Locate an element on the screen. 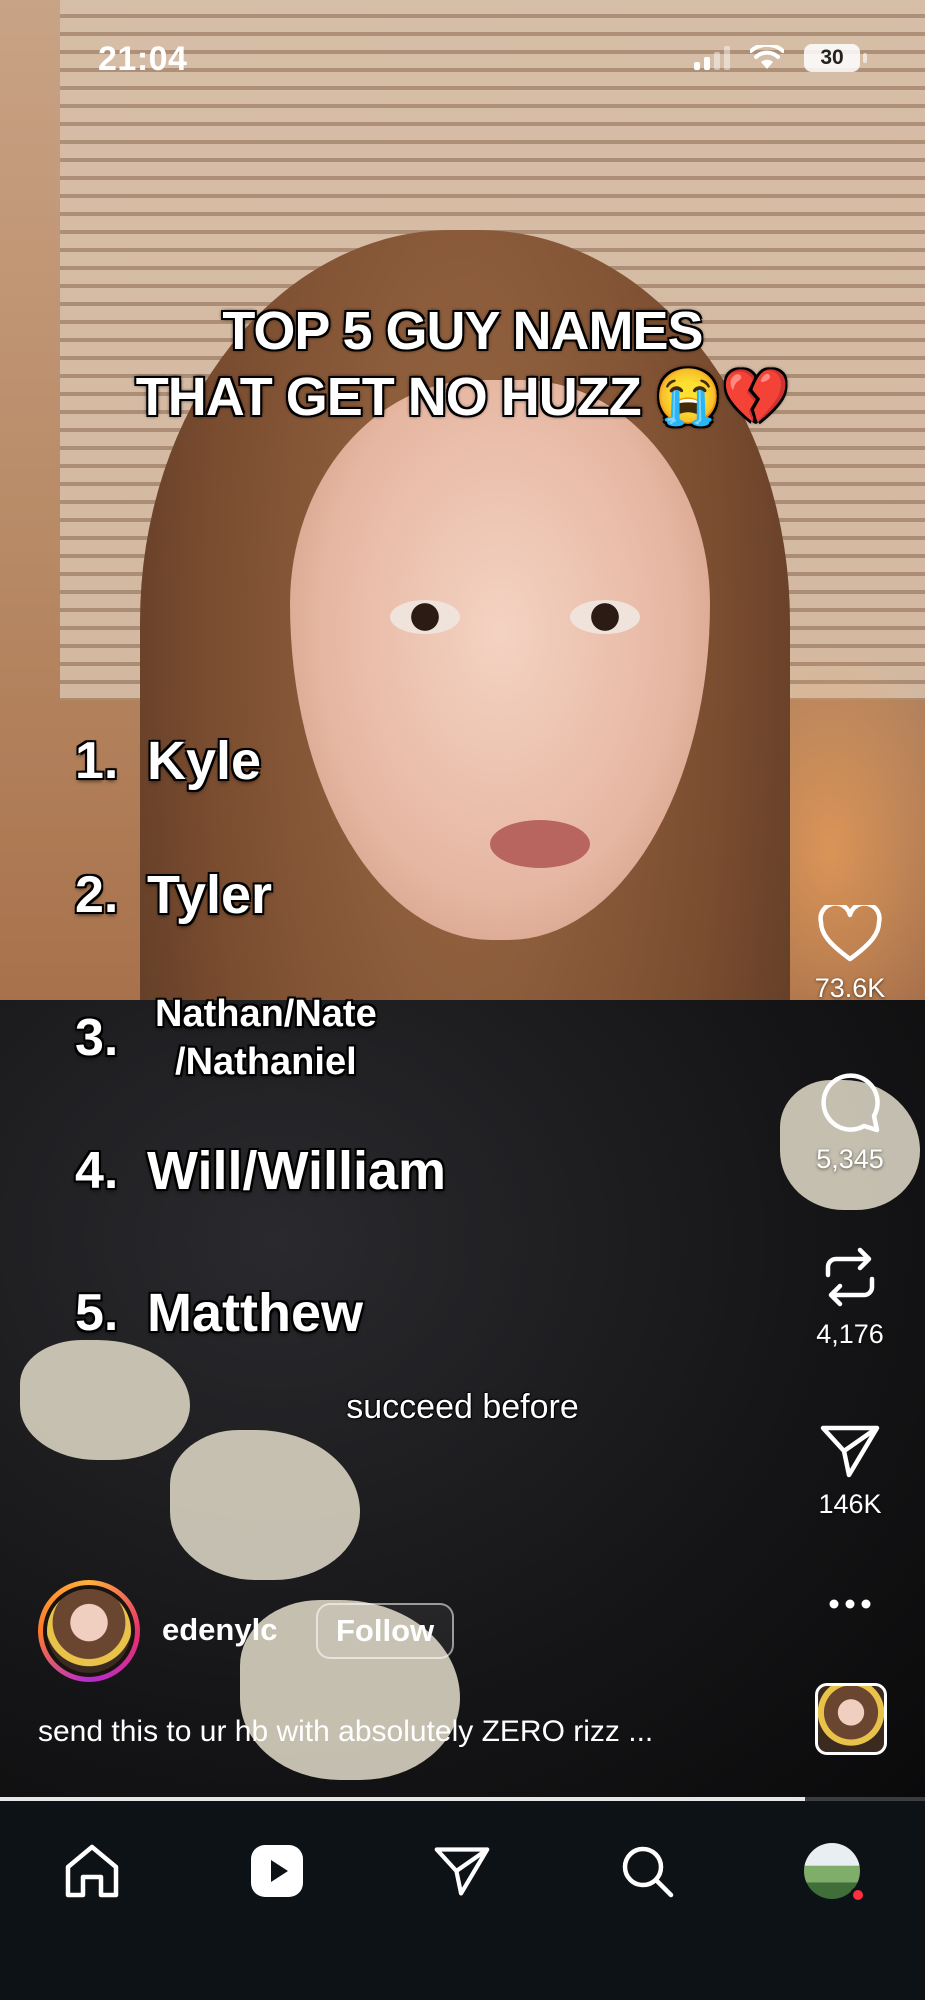  author-avatar-image is located at coordinates (89, 1631).